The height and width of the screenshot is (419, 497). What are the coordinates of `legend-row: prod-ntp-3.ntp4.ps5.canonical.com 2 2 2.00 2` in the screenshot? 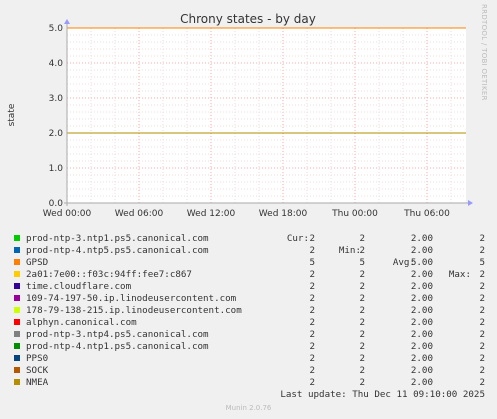 It's located at (248, 335).